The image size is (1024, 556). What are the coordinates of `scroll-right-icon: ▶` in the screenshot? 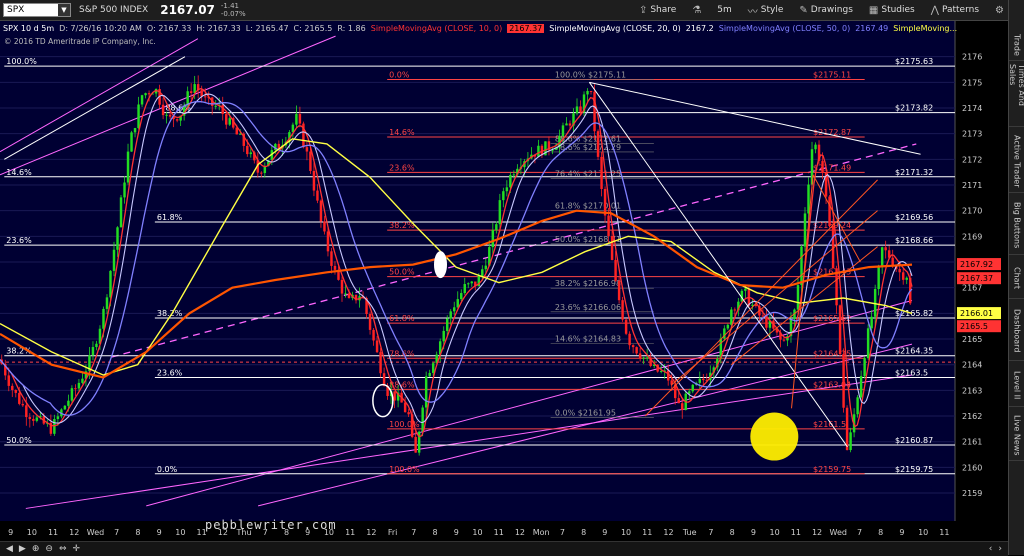 It's located at (22, 549).